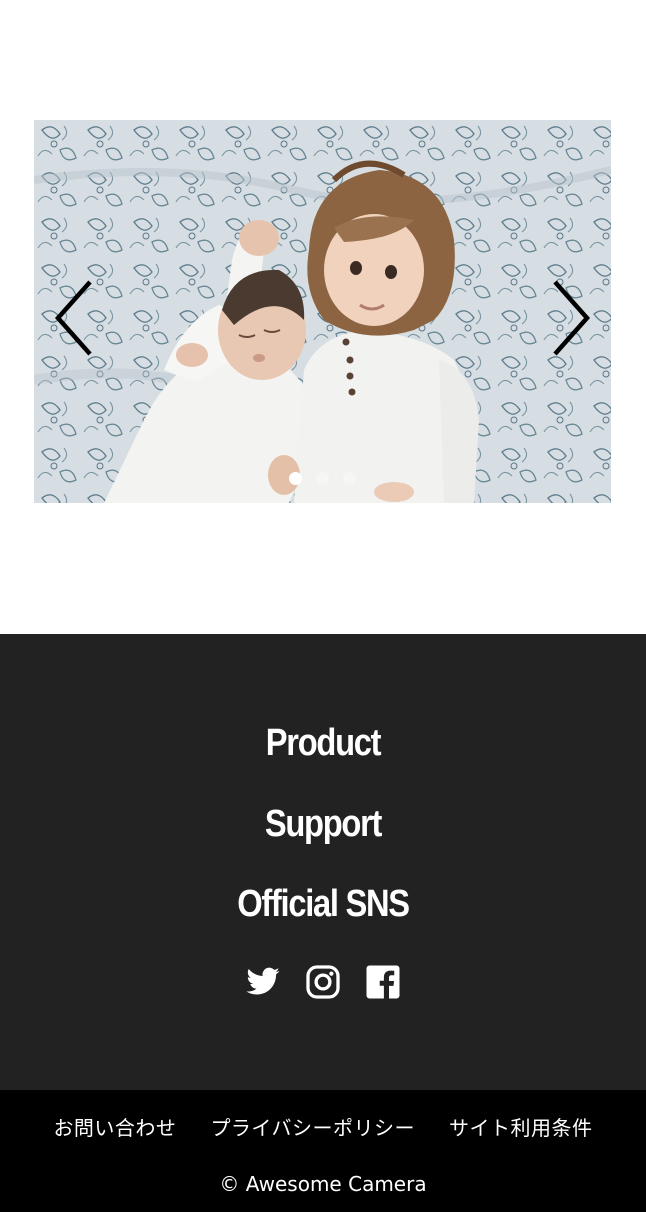 The width and height of the screenshot is (646, 1212). What do you see at coordinates (323, 824) in the screenshot?
I see `nav-support-link: Support` at bounding box center [323, 824].